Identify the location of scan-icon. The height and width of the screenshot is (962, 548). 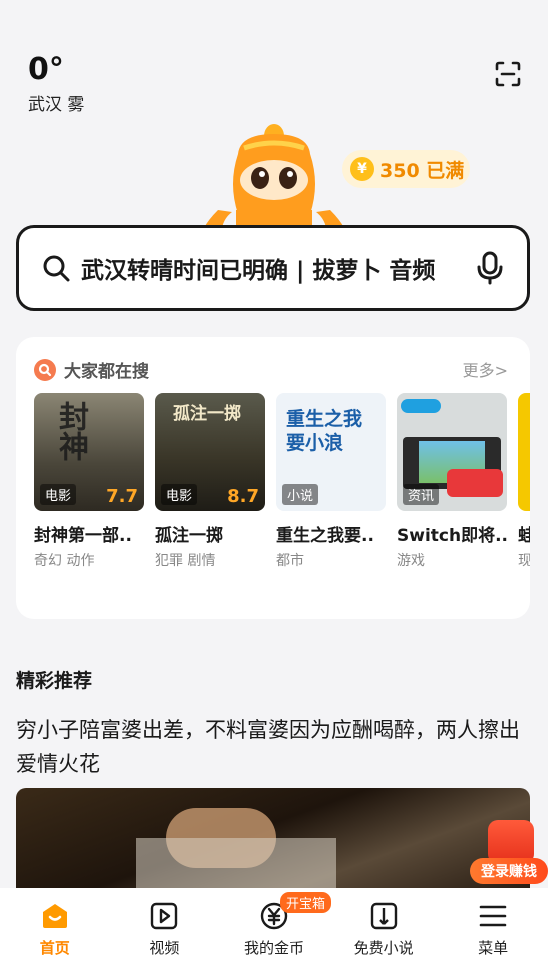
(508, 74).